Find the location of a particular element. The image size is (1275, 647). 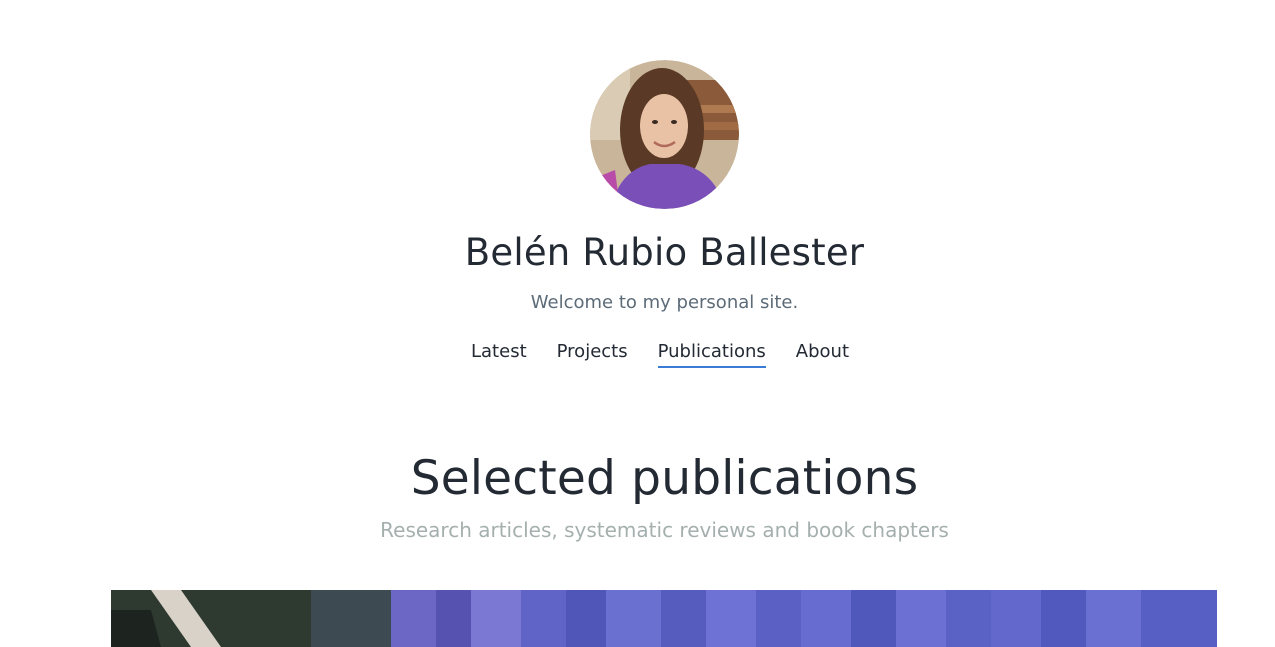

main-nav: Latest Projects Publications About is located at coordinates (660, 355).